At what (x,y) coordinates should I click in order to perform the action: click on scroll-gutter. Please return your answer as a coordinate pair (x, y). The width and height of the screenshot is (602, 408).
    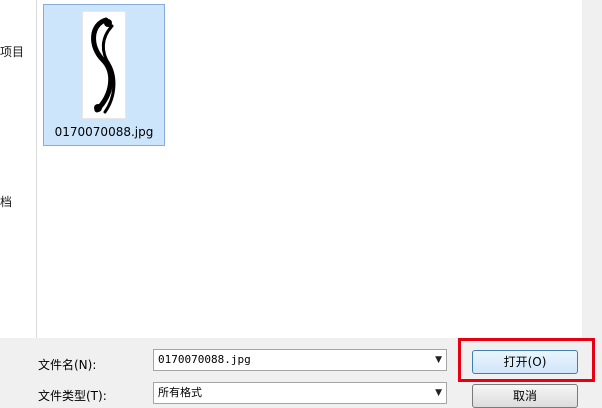
    Looking at the image, I should click on (592, 169).